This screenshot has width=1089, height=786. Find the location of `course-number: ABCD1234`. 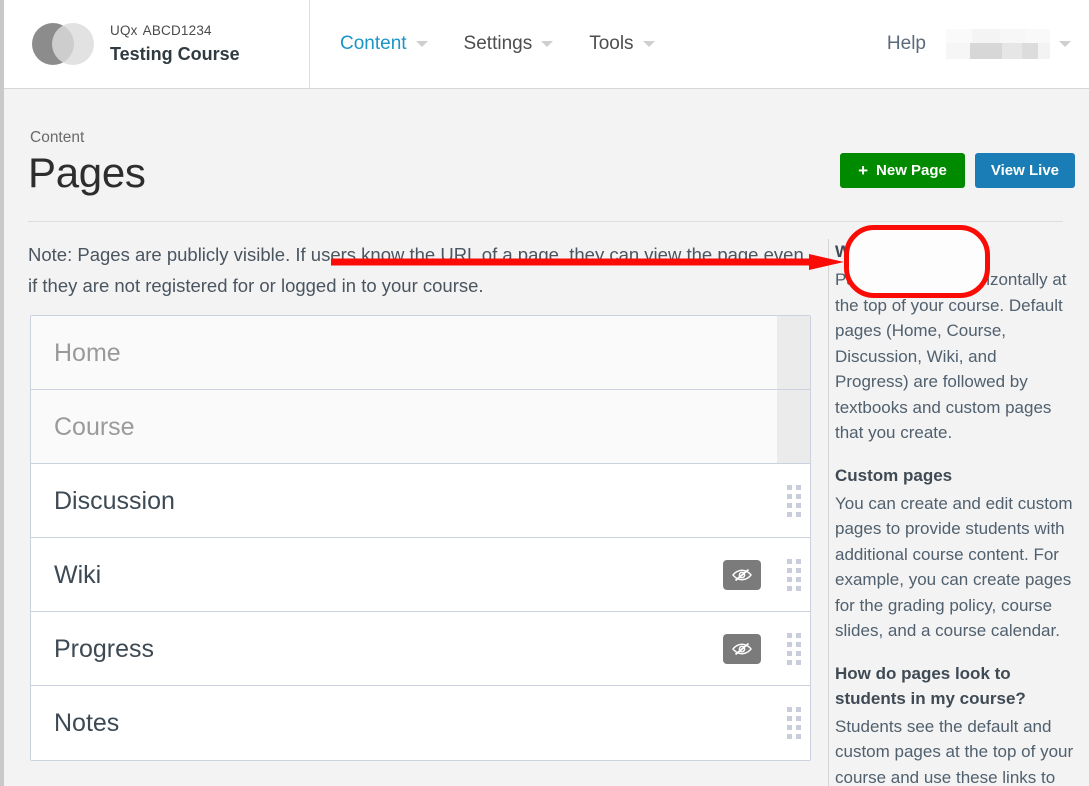

course-number: ABCD1234 is located at coordinates (177, 30).